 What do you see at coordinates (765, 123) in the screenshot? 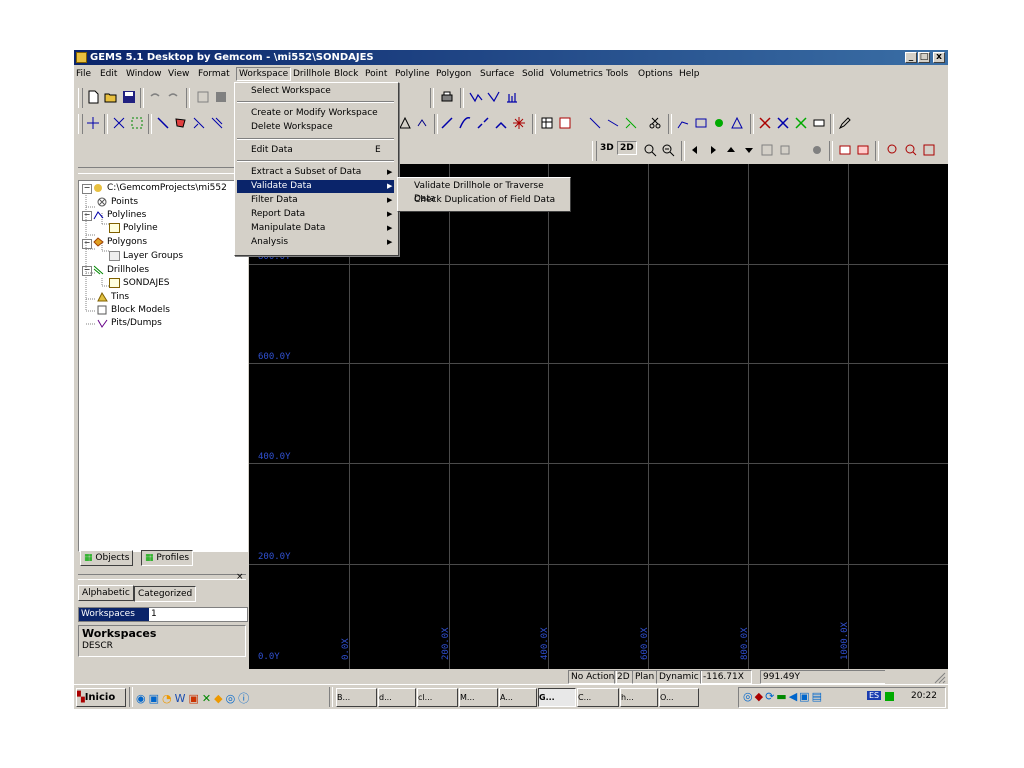
I see `cross-red-icon` at bounding box center [765, 123].